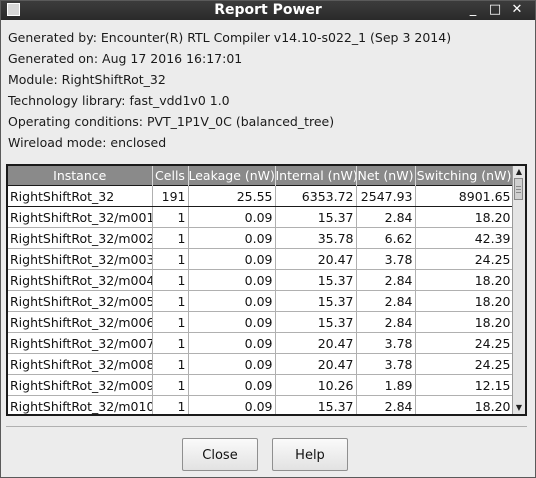 Image resolution: width=536 pixels, height=478 pixels. I want to click on table-row: RightShiftRot_32/m003 1 0.09 20.47 3.78 24.25, so click(261, 259).